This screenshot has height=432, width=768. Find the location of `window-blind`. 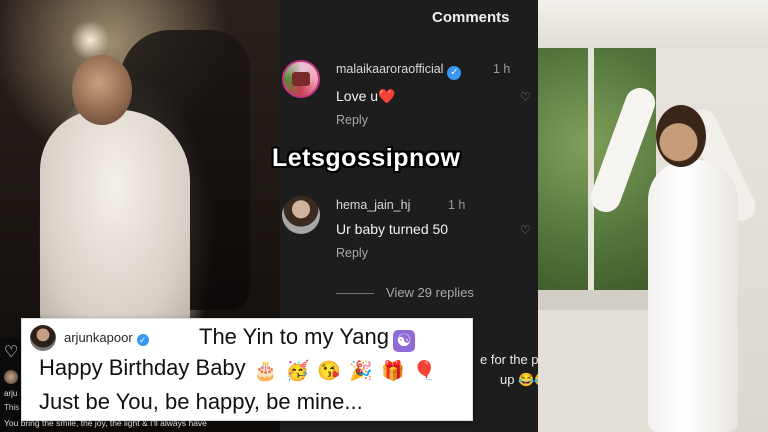

window-blind is located at coordinates (653, 24).